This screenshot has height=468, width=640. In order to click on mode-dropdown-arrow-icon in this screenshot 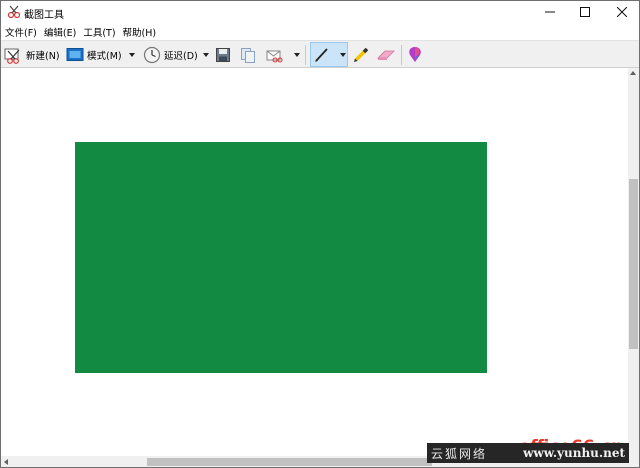, I will do `click(132, 55)`.